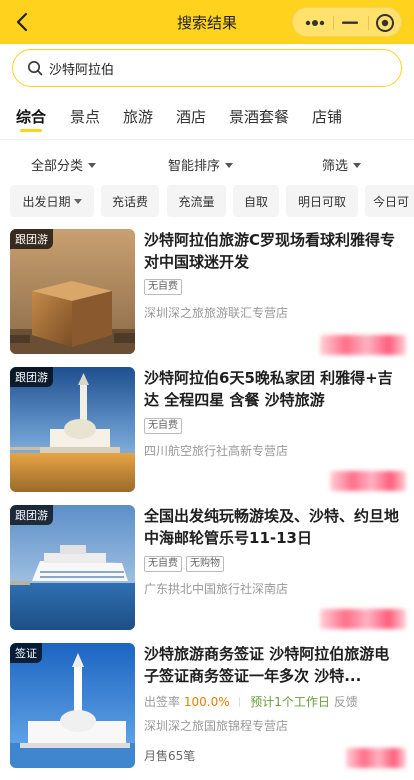 This screenshot has width=414, height=780. I want to click on search-bar, so click(207, 68).